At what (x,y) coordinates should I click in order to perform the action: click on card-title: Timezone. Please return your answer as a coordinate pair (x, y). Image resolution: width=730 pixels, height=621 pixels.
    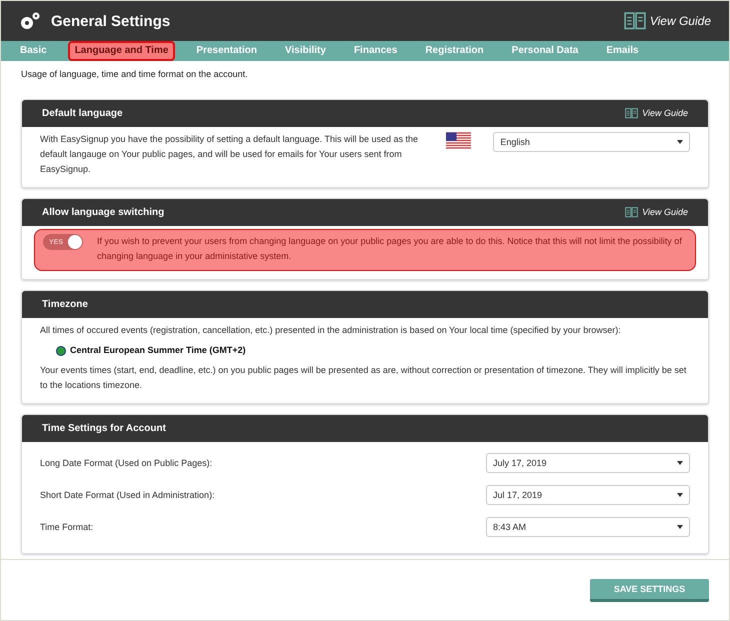
    Looking at the image, I should click on (65, 304).